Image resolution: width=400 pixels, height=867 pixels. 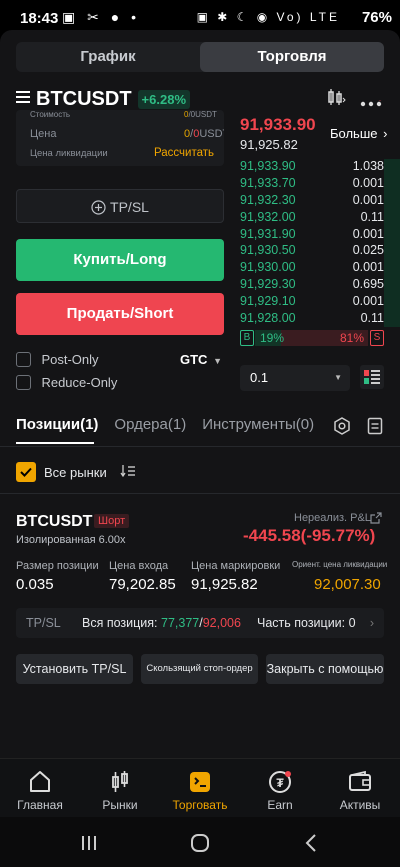 What do you see at coordinates (43, 623) in the screenshot?
I see `tpsl-row-label: TP/SL` at bounding box center [43, 623].